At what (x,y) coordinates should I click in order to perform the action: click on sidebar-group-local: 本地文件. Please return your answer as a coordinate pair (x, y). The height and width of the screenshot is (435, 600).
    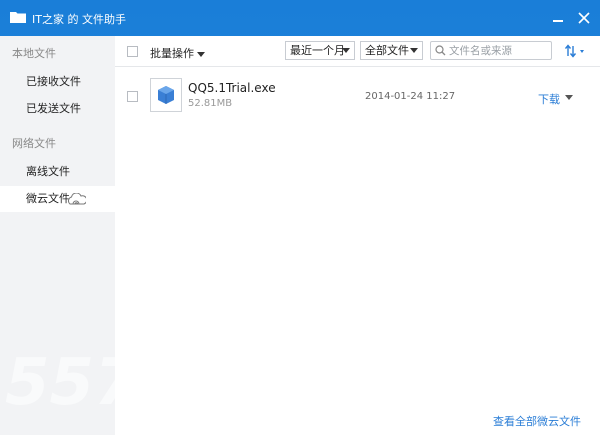
    Looking at the image, I should click on (34, 53).